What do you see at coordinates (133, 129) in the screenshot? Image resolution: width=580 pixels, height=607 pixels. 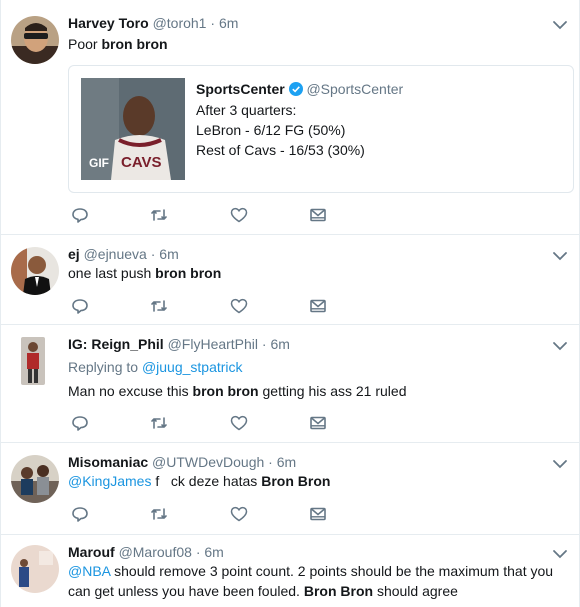 I see `gif-thumbnail: CAVS GIF` at bounding box center [133, 129].